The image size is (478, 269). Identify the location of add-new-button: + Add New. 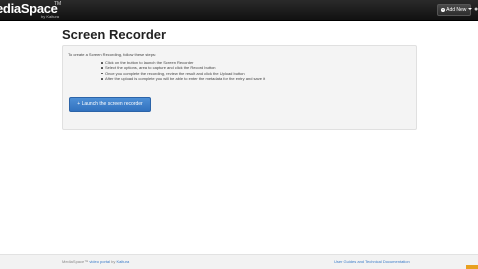
(454, 10).